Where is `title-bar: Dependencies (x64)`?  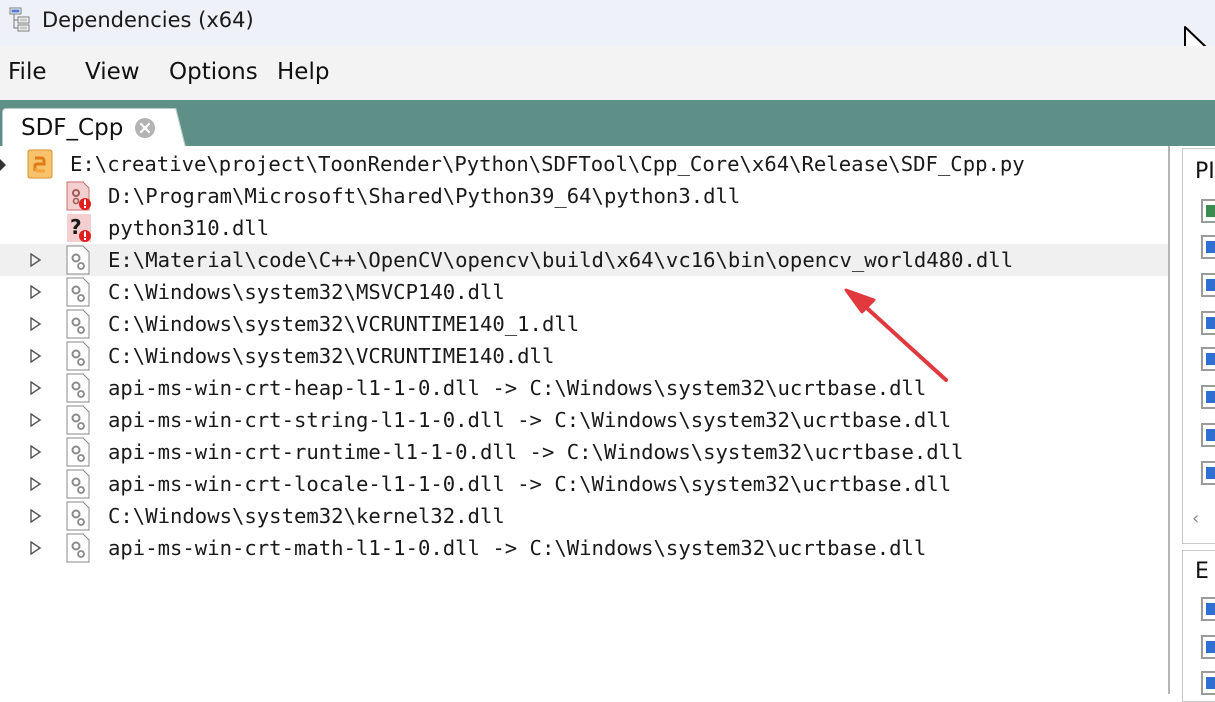 title-bar: Dependencies (x64) is located at coordinates (607, 23).